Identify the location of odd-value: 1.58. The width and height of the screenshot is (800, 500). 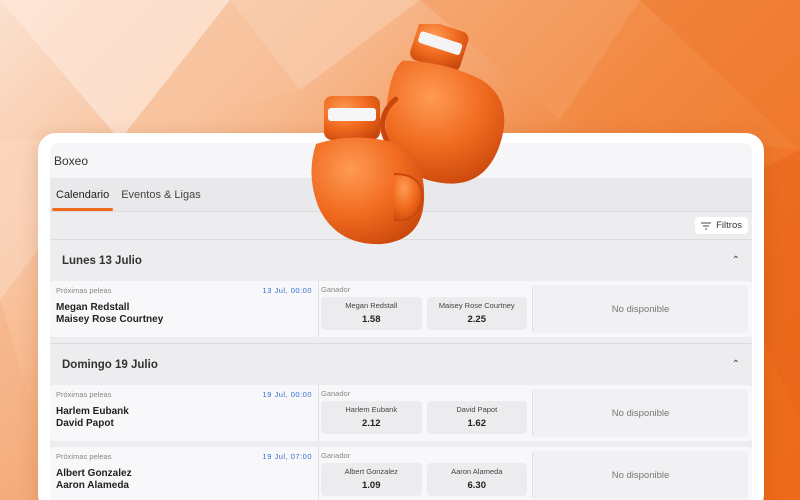
(371, 319).